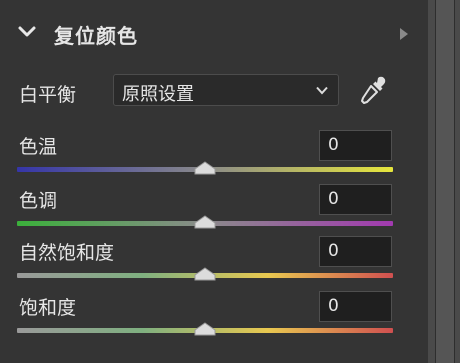  What do you see at coordinates (214, 319) in the screenshot?
I see `slider-saturation: 饱和度 0` at bounding box center [214, 319].